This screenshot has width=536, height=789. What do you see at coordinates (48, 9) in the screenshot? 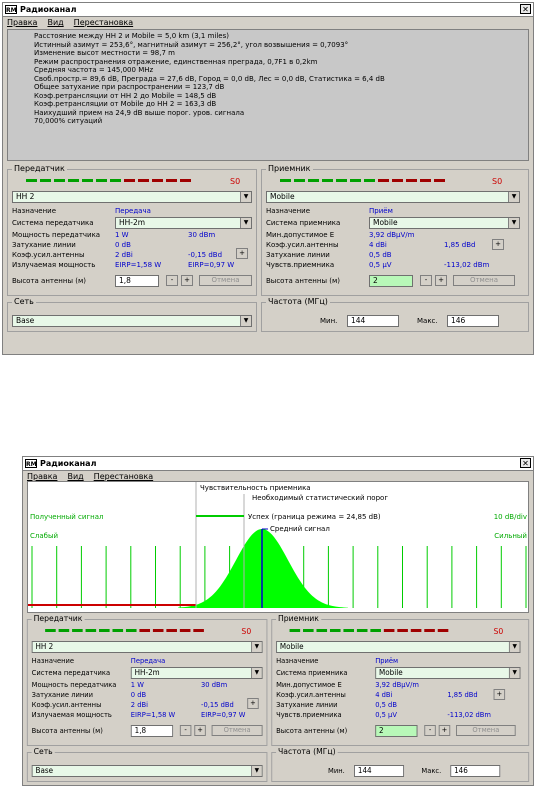
I see `window-title: Радиоканал` at bounding box center [48, 9].